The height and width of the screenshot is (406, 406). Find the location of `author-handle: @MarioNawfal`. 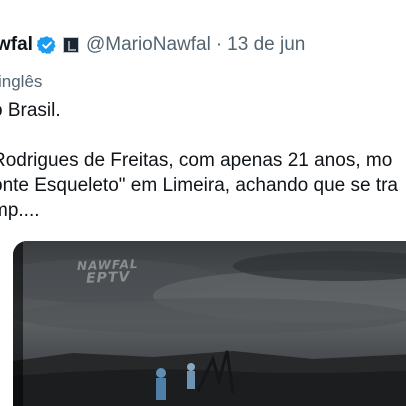

author-handle: @MarioNawfal is located at coordinates (148, 45).